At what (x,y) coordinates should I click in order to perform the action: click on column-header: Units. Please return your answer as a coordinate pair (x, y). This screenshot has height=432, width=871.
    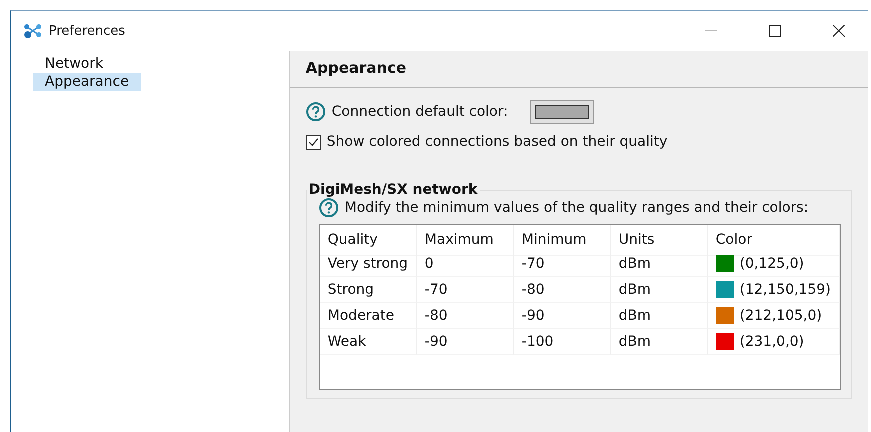
    Looking at the image, I should click on (659, 240).